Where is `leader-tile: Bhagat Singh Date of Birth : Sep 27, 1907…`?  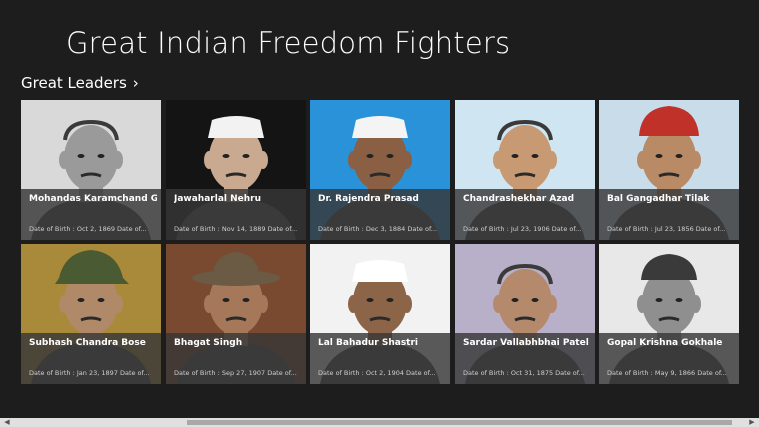
leader-tile: Bhagat Singh Date of Birth : Sep 27, 1907… is located at coordinates (236, 314).